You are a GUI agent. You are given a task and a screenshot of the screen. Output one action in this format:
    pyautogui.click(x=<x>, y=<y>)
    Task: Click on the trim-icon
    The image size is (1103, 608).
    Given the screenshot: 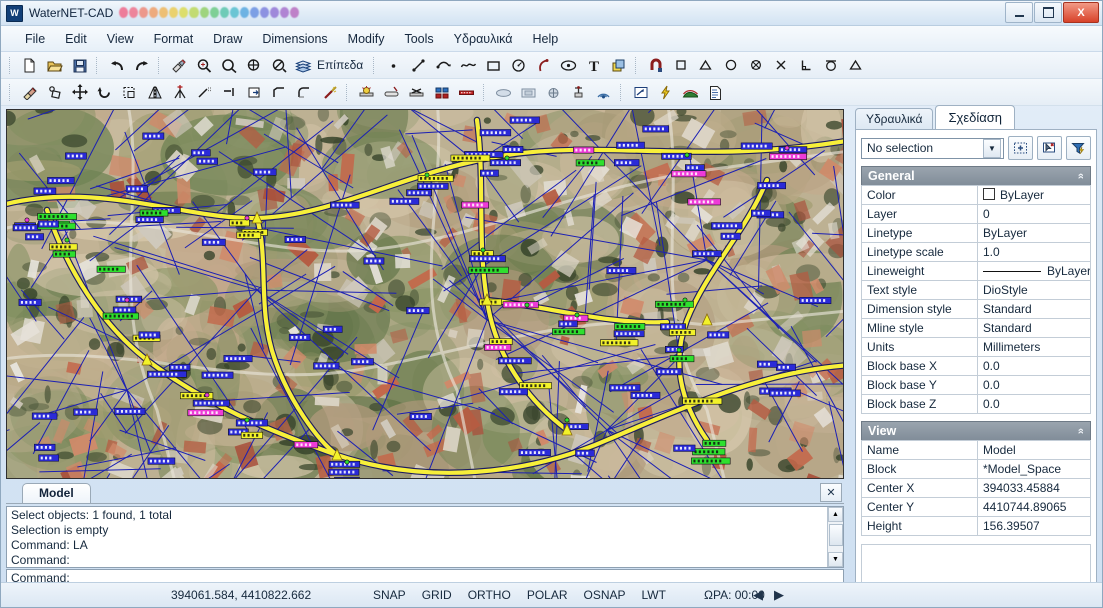 What is the action you would take?
    pyautogui.click(x=204, y=92)
    